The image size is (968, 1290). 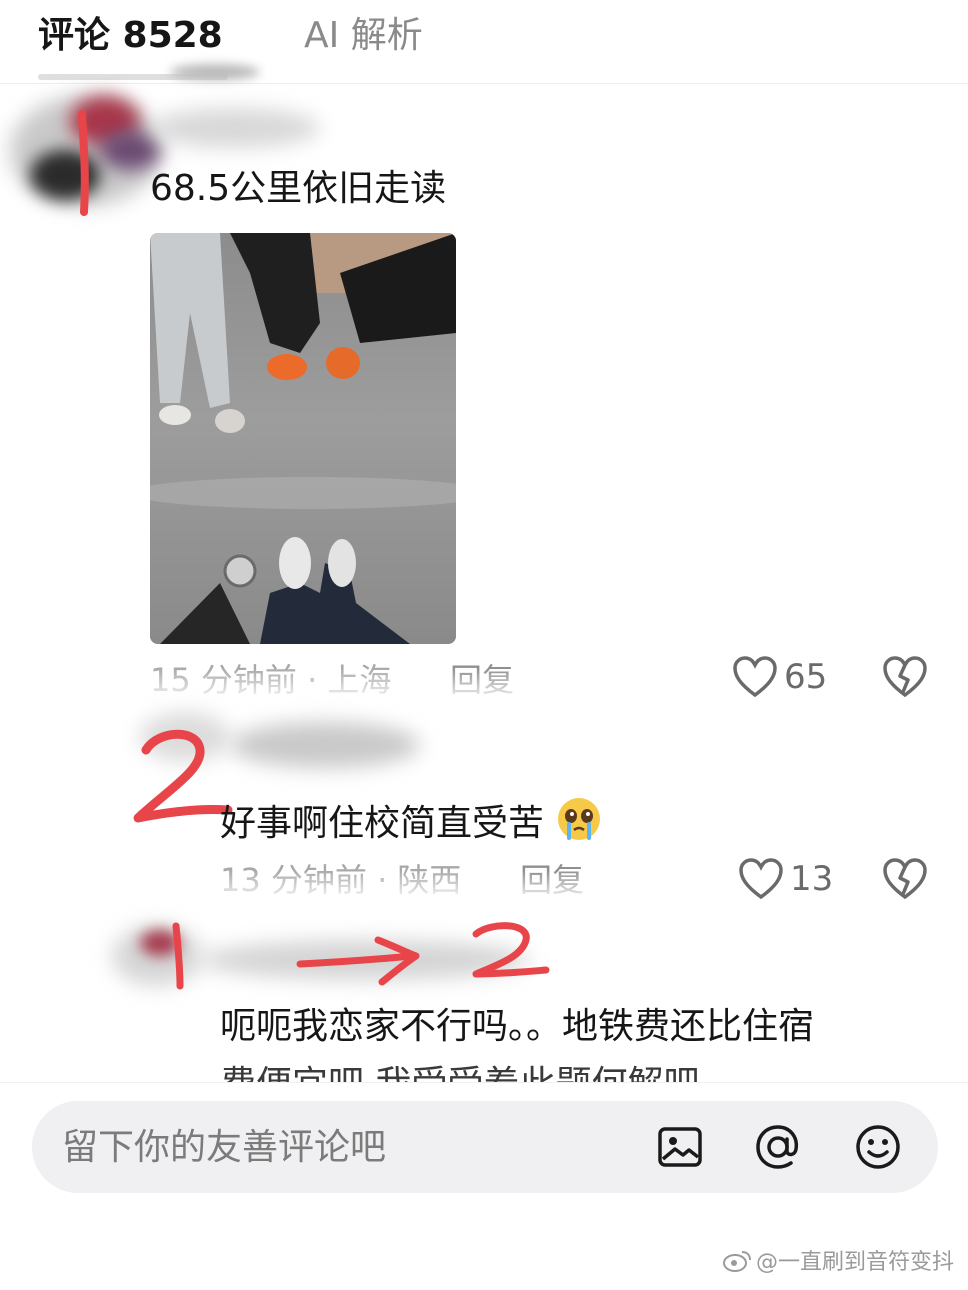 What do you see at coordinates (785, 879) in the screenshot?
I see `like-button: 13` at bounding box center [785, 879].